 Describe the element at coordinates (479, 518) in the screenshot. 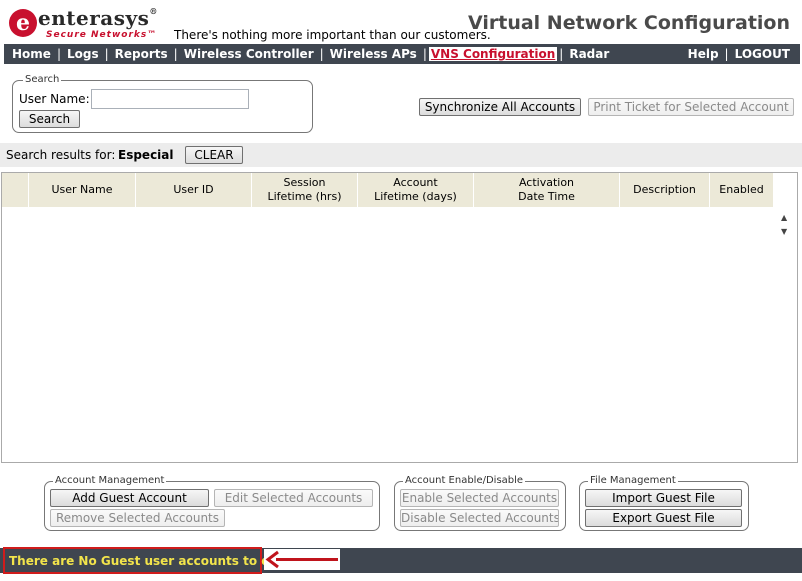

I see `disable-selected-accounts-button: Disable Selected Accounts` at that location.